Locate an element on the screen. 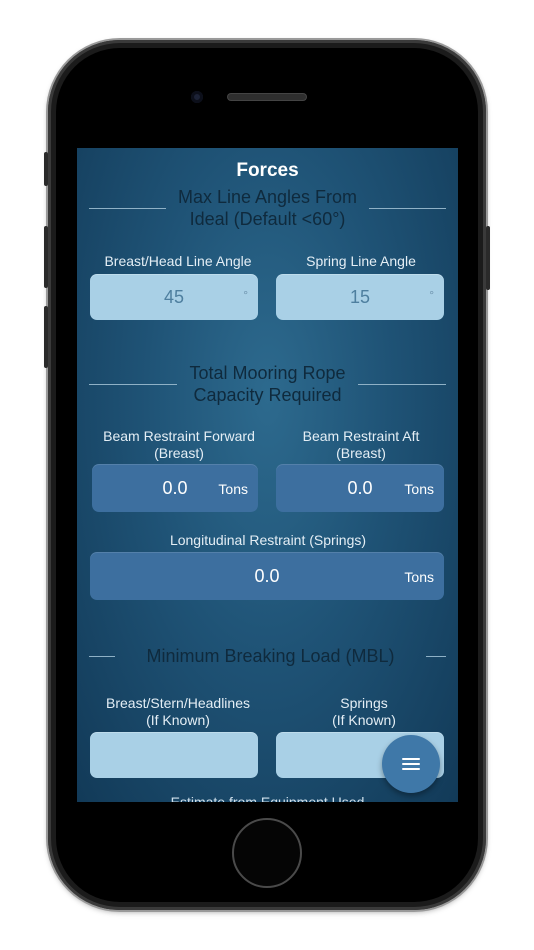 This screenshot has height=950, width=534. longitudinal-label: Longitudinal Restraint (Springs) is located at coordinates (268, 540).